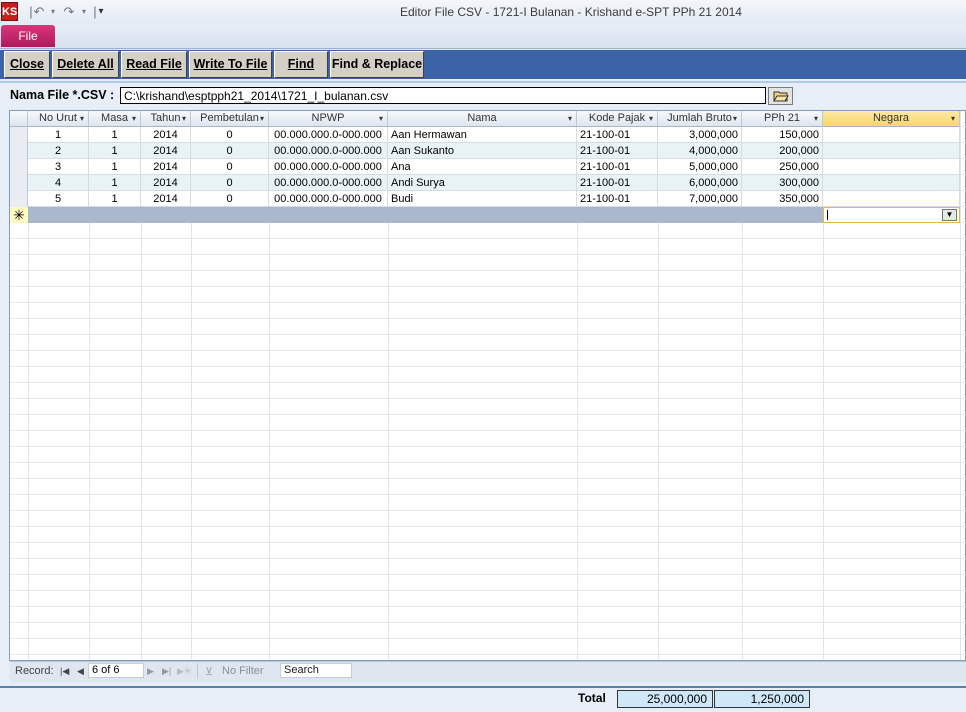  What do you see at coordinates (482, 167) in the screenshot?
I see `cell-nama: Ana` at bounding box center [482, 167].